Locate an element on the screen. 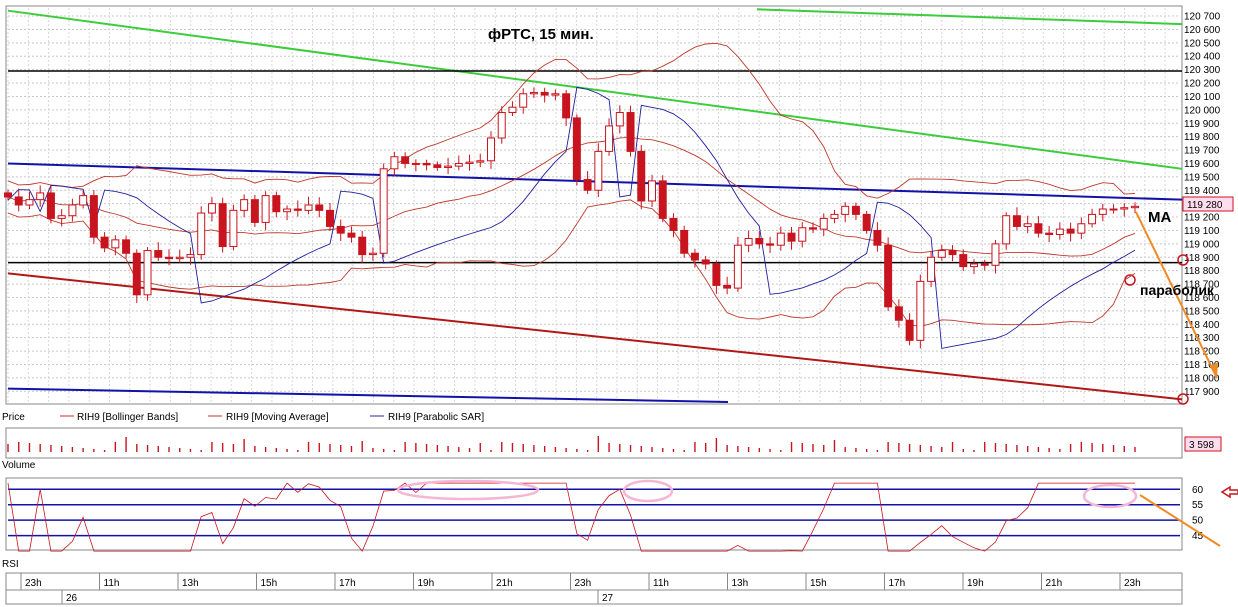  price-tick-label: 120 400 is located at coordinates (1202, 57).